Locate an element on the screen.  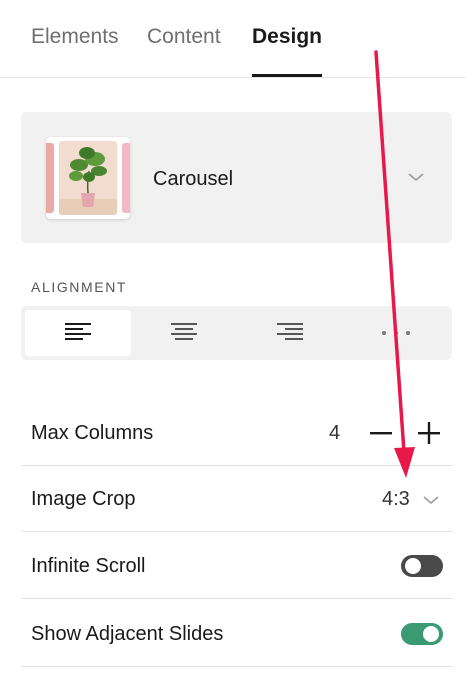
show-adjacent-slides-toggle is located at coordinates (422, 634).